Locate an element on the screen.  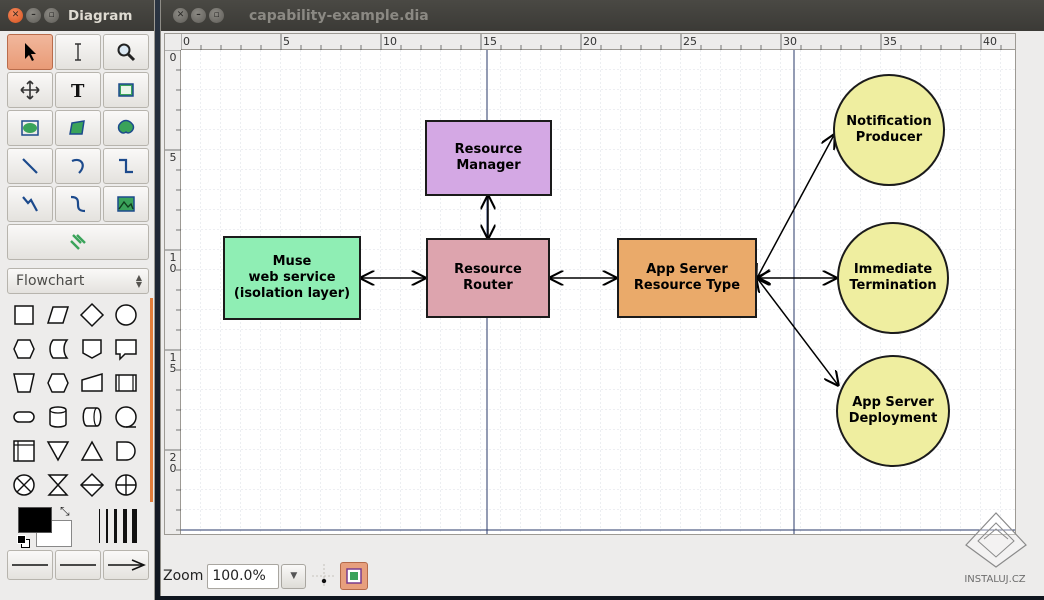
down-triangle-icon is located at coordinates (58, 451).